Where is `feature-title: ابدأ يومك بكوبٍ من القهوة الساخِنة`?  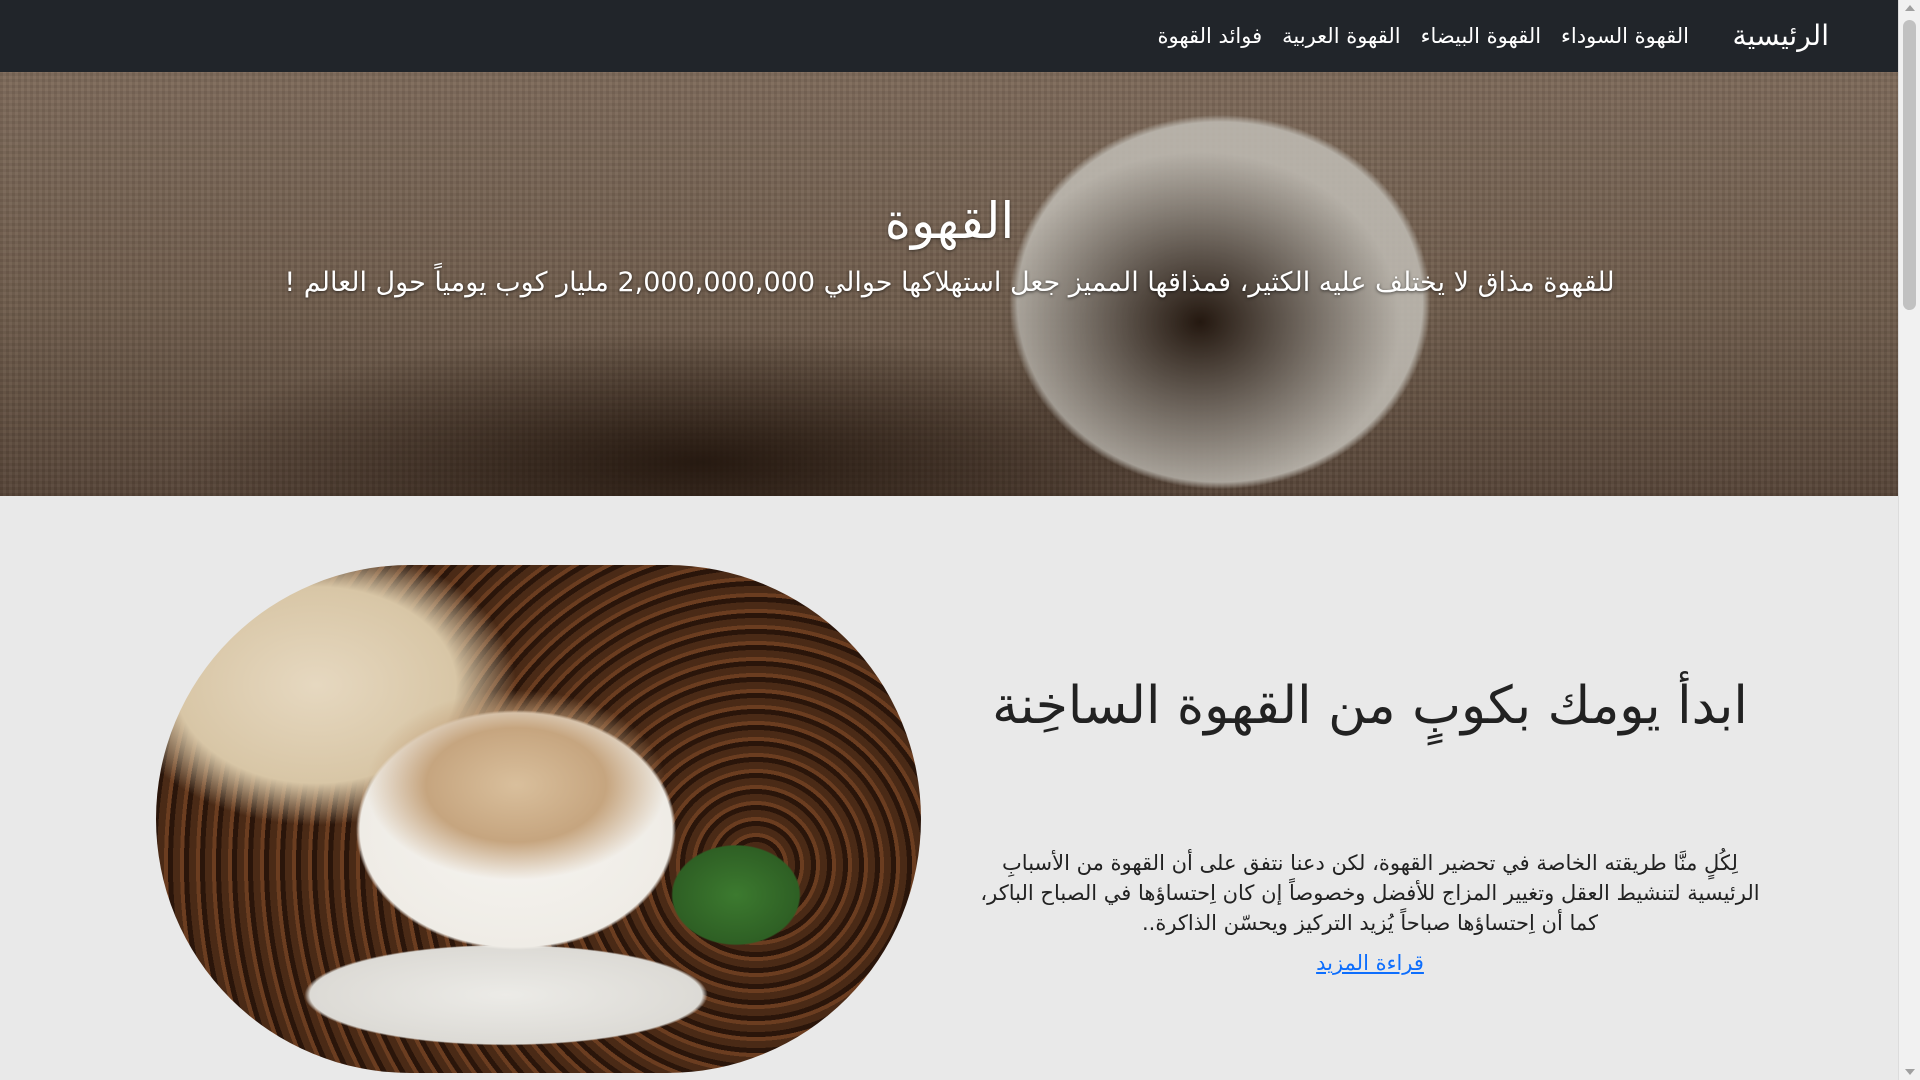 feature-title: ابدأ يومك بكوبٍ من القهوة الساخِنة is located at coordinates (1370, 706).